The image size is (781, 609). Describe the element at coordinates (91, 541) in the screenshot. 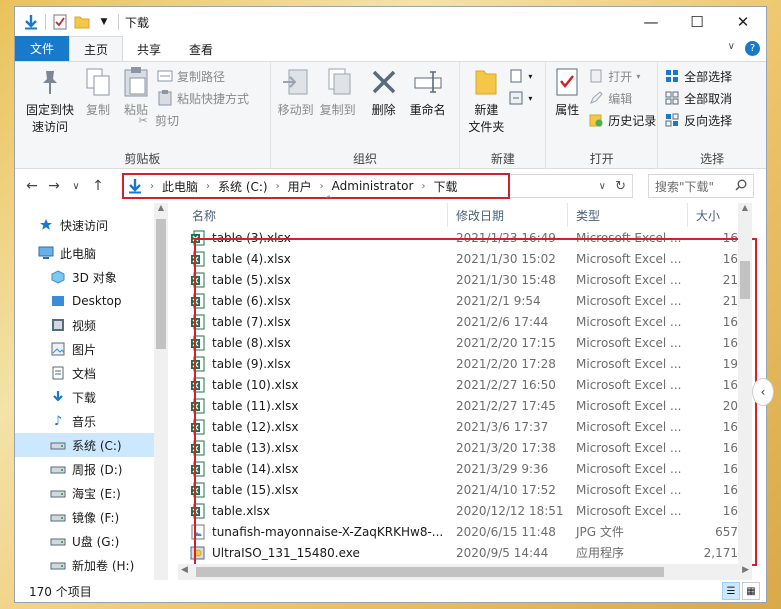

I see `nav-item: U盘 (G:)` at that location.